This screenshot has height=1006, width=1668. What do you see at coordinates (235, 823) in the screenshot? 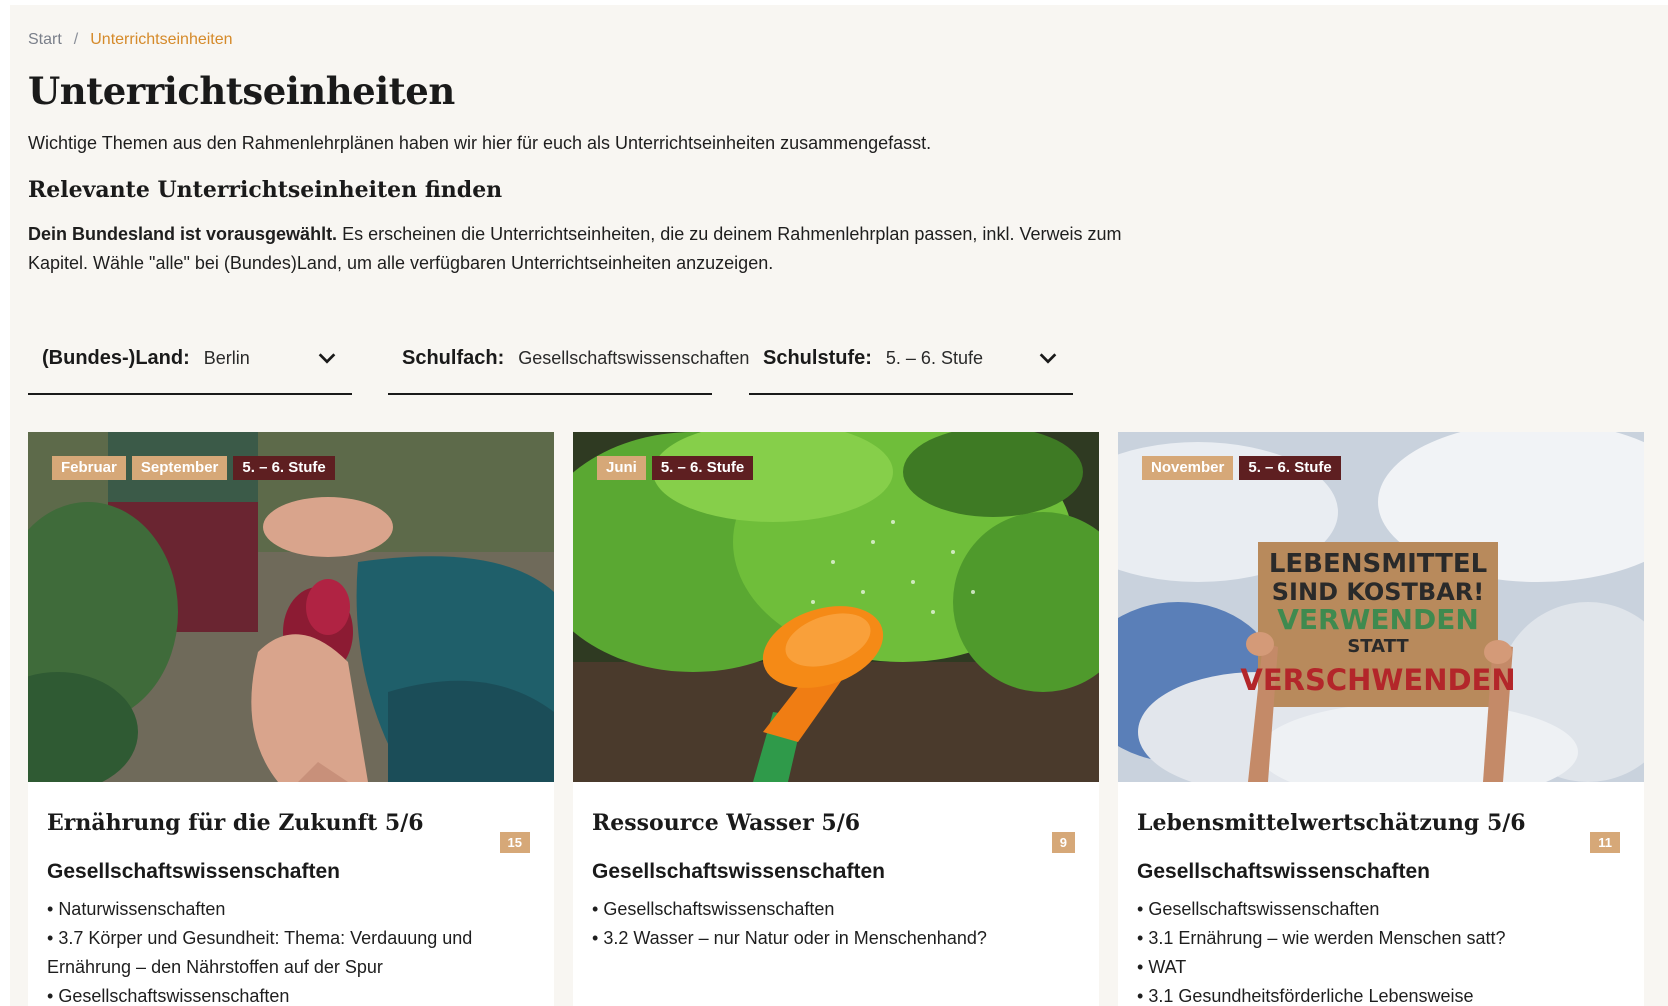
I see `card-title: Ernährung für die Zukunft 5/6` at bounding box center [235, 823].